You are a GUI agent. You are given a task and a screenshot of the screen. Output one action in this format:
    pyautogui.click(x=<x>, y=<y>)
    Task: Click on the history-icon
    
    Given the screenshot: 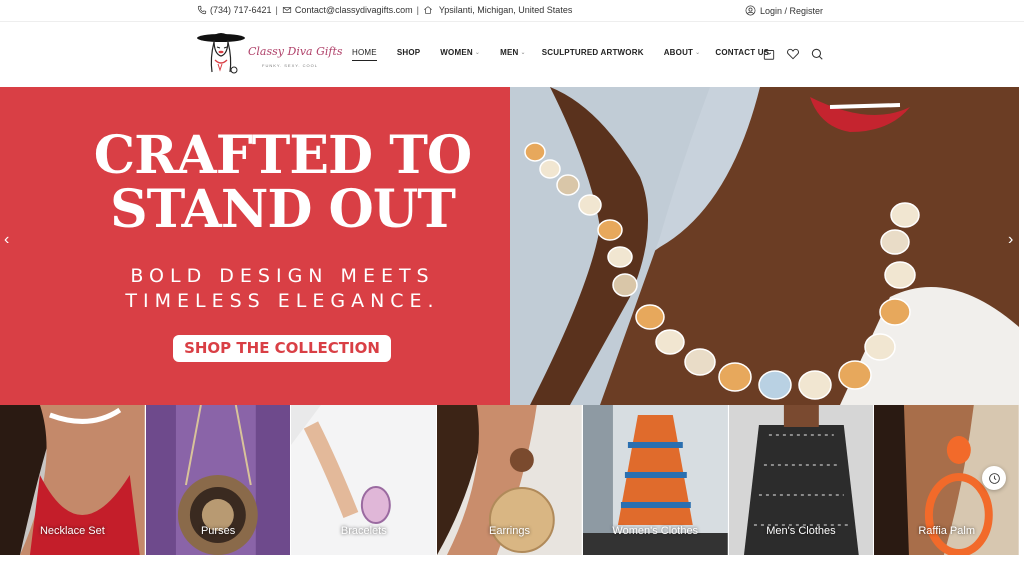 What is the action you would take?
    pyautogui.click(x=994, y=478)
    